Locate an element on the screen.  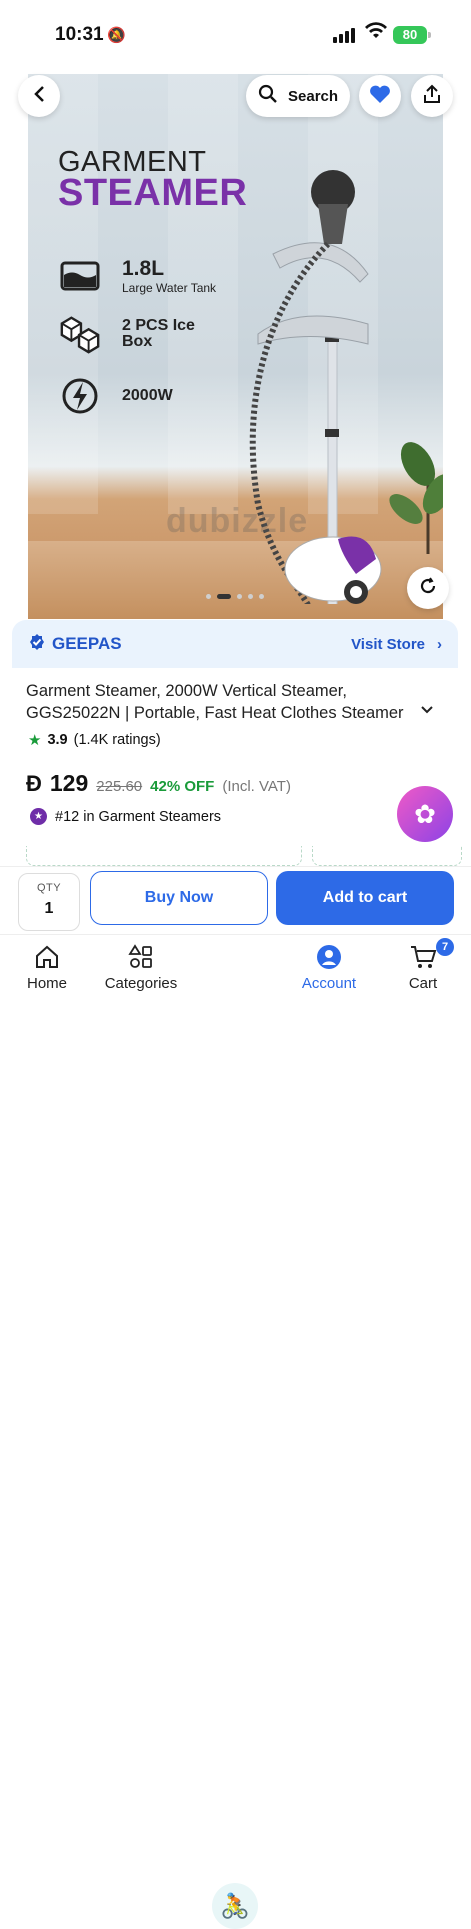
vat-note: (Incl. VAT) is located at coordinates (256, 786).